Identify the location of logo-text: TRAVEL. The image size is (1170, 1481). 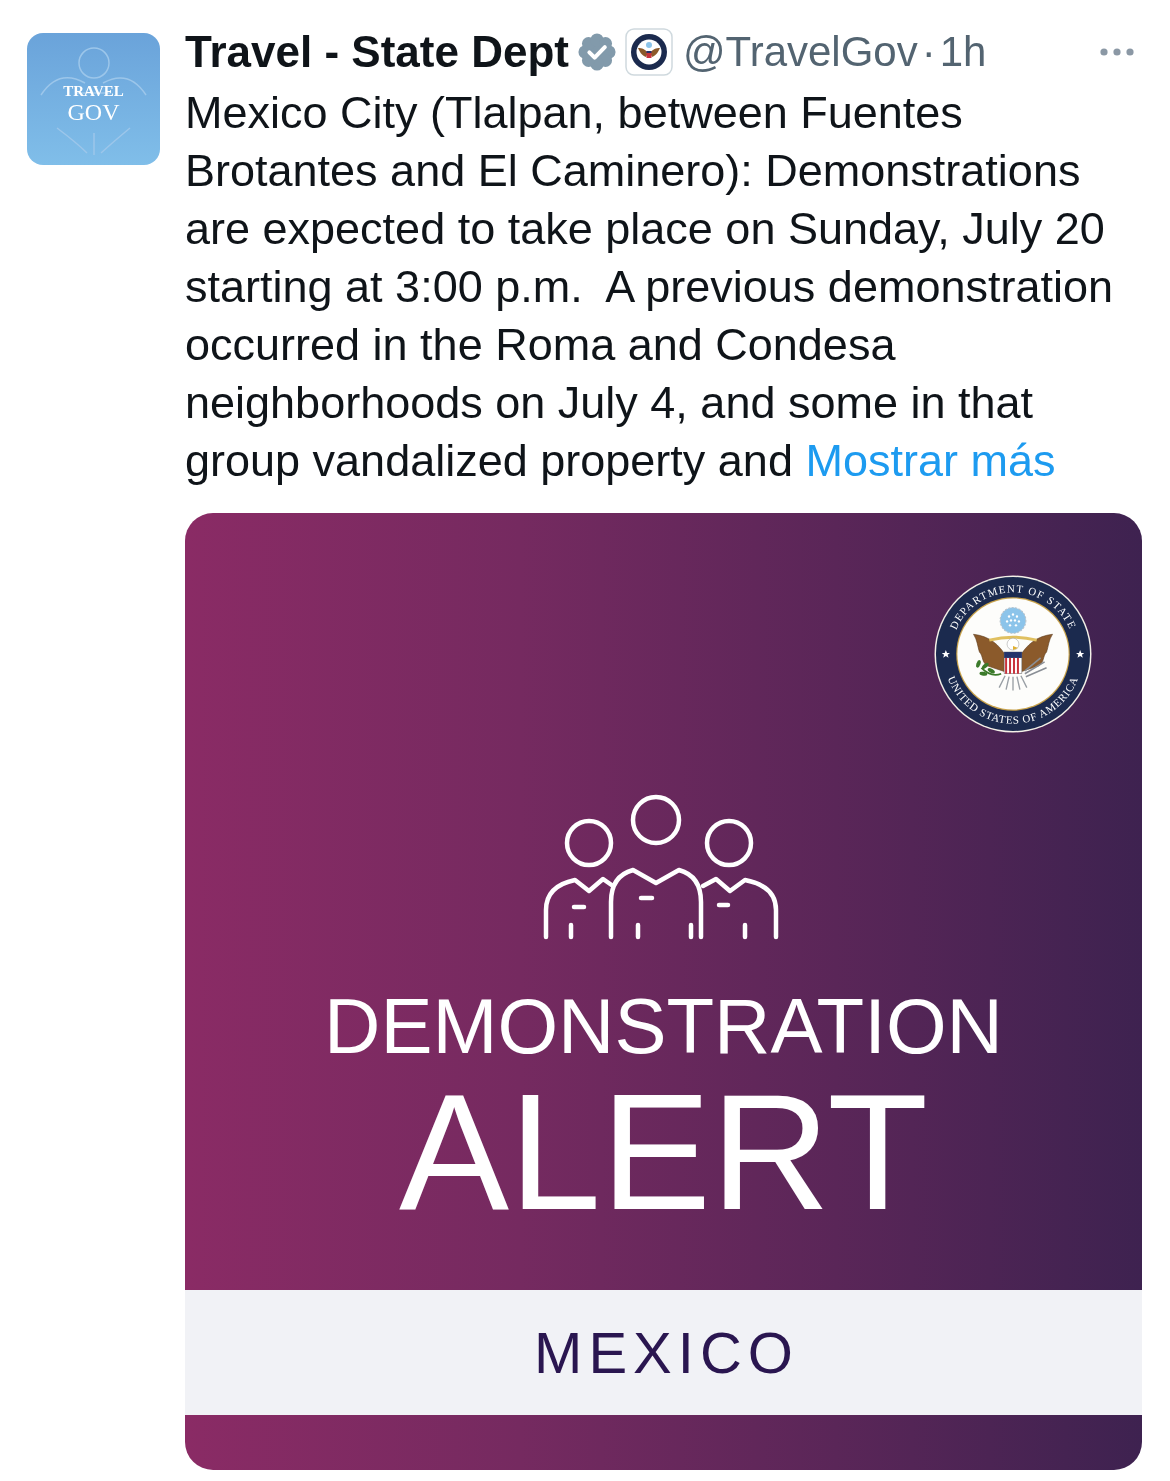
(93, 91).